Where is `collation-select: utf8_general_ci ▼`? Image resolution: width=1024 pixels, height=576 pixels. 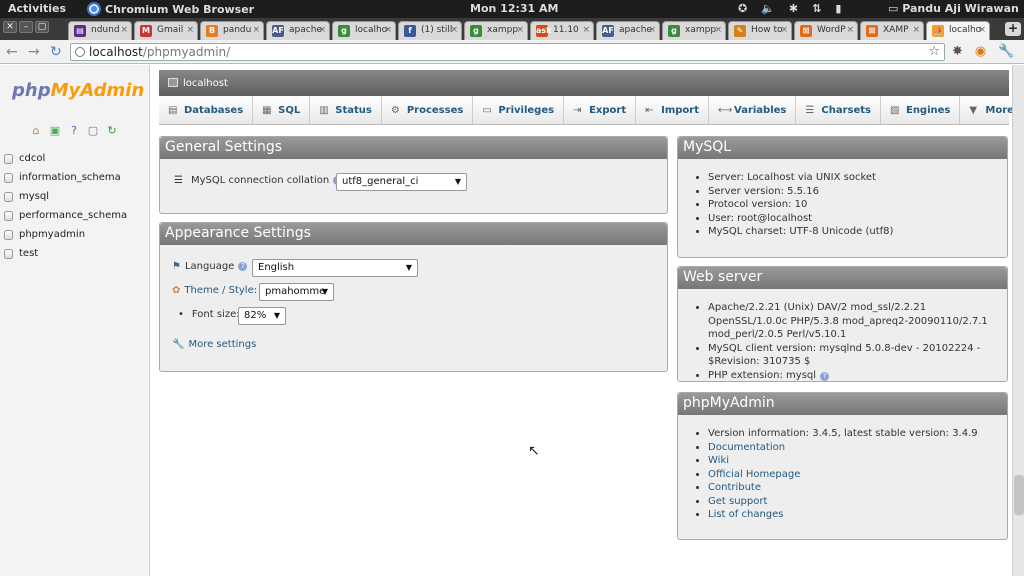
collation-select: utf8_general_ci ▼ is located at coordinates (401, 182).